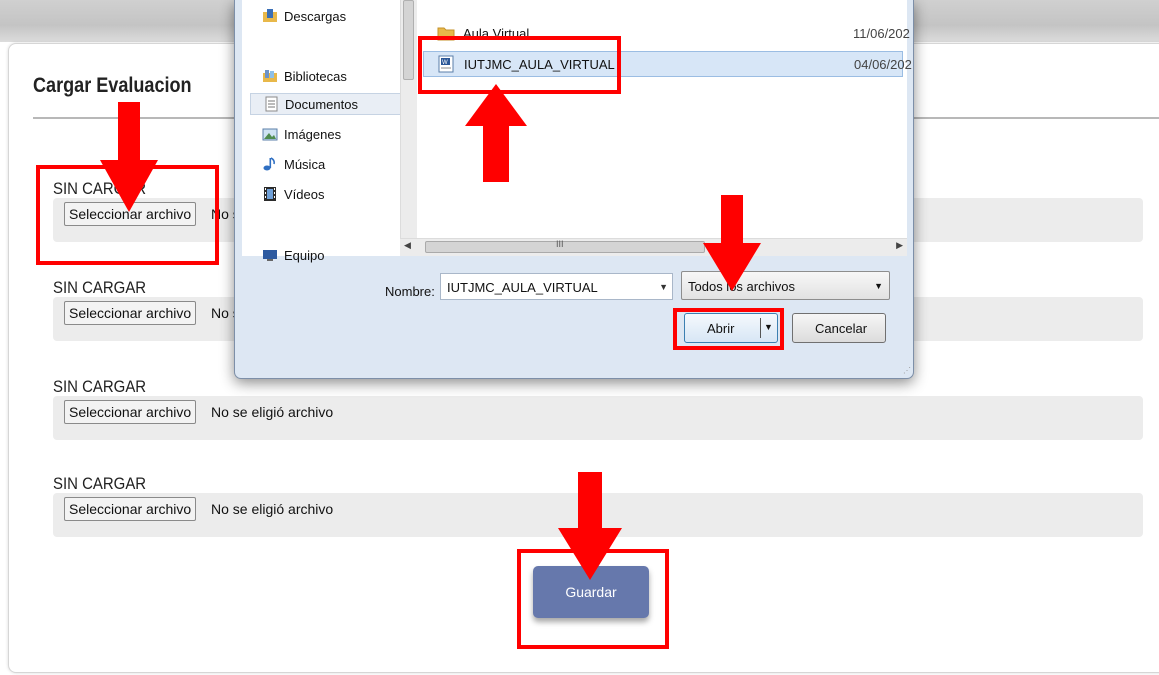 The height and width of the screenshot is (675, 1159). Describe the element at coordinates (315, 76) in the screenshot. I see `nav-item-label: Bibliotecas` at that location.